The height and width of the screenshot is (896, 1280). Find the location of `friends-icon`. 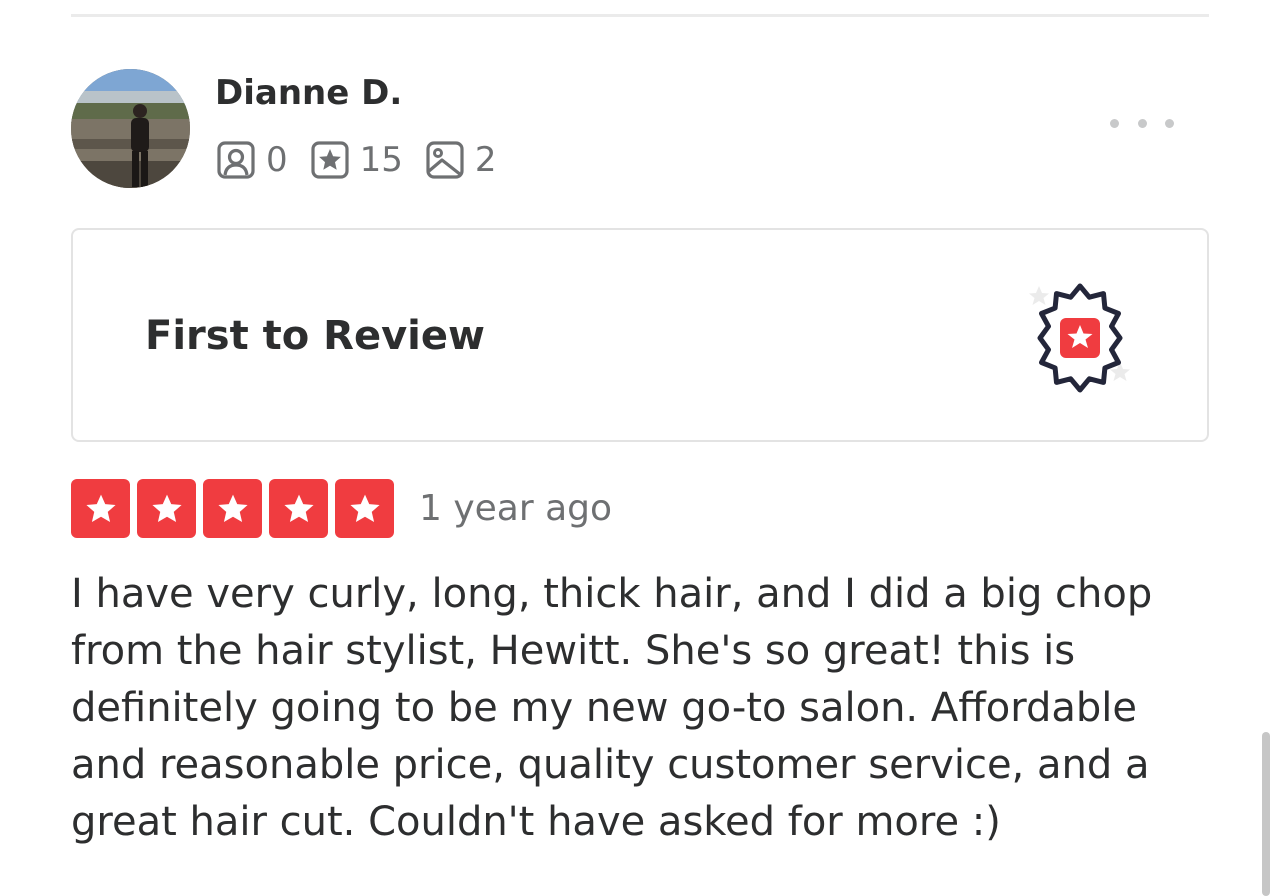

friends-icon is located at coordinates (236, 160).